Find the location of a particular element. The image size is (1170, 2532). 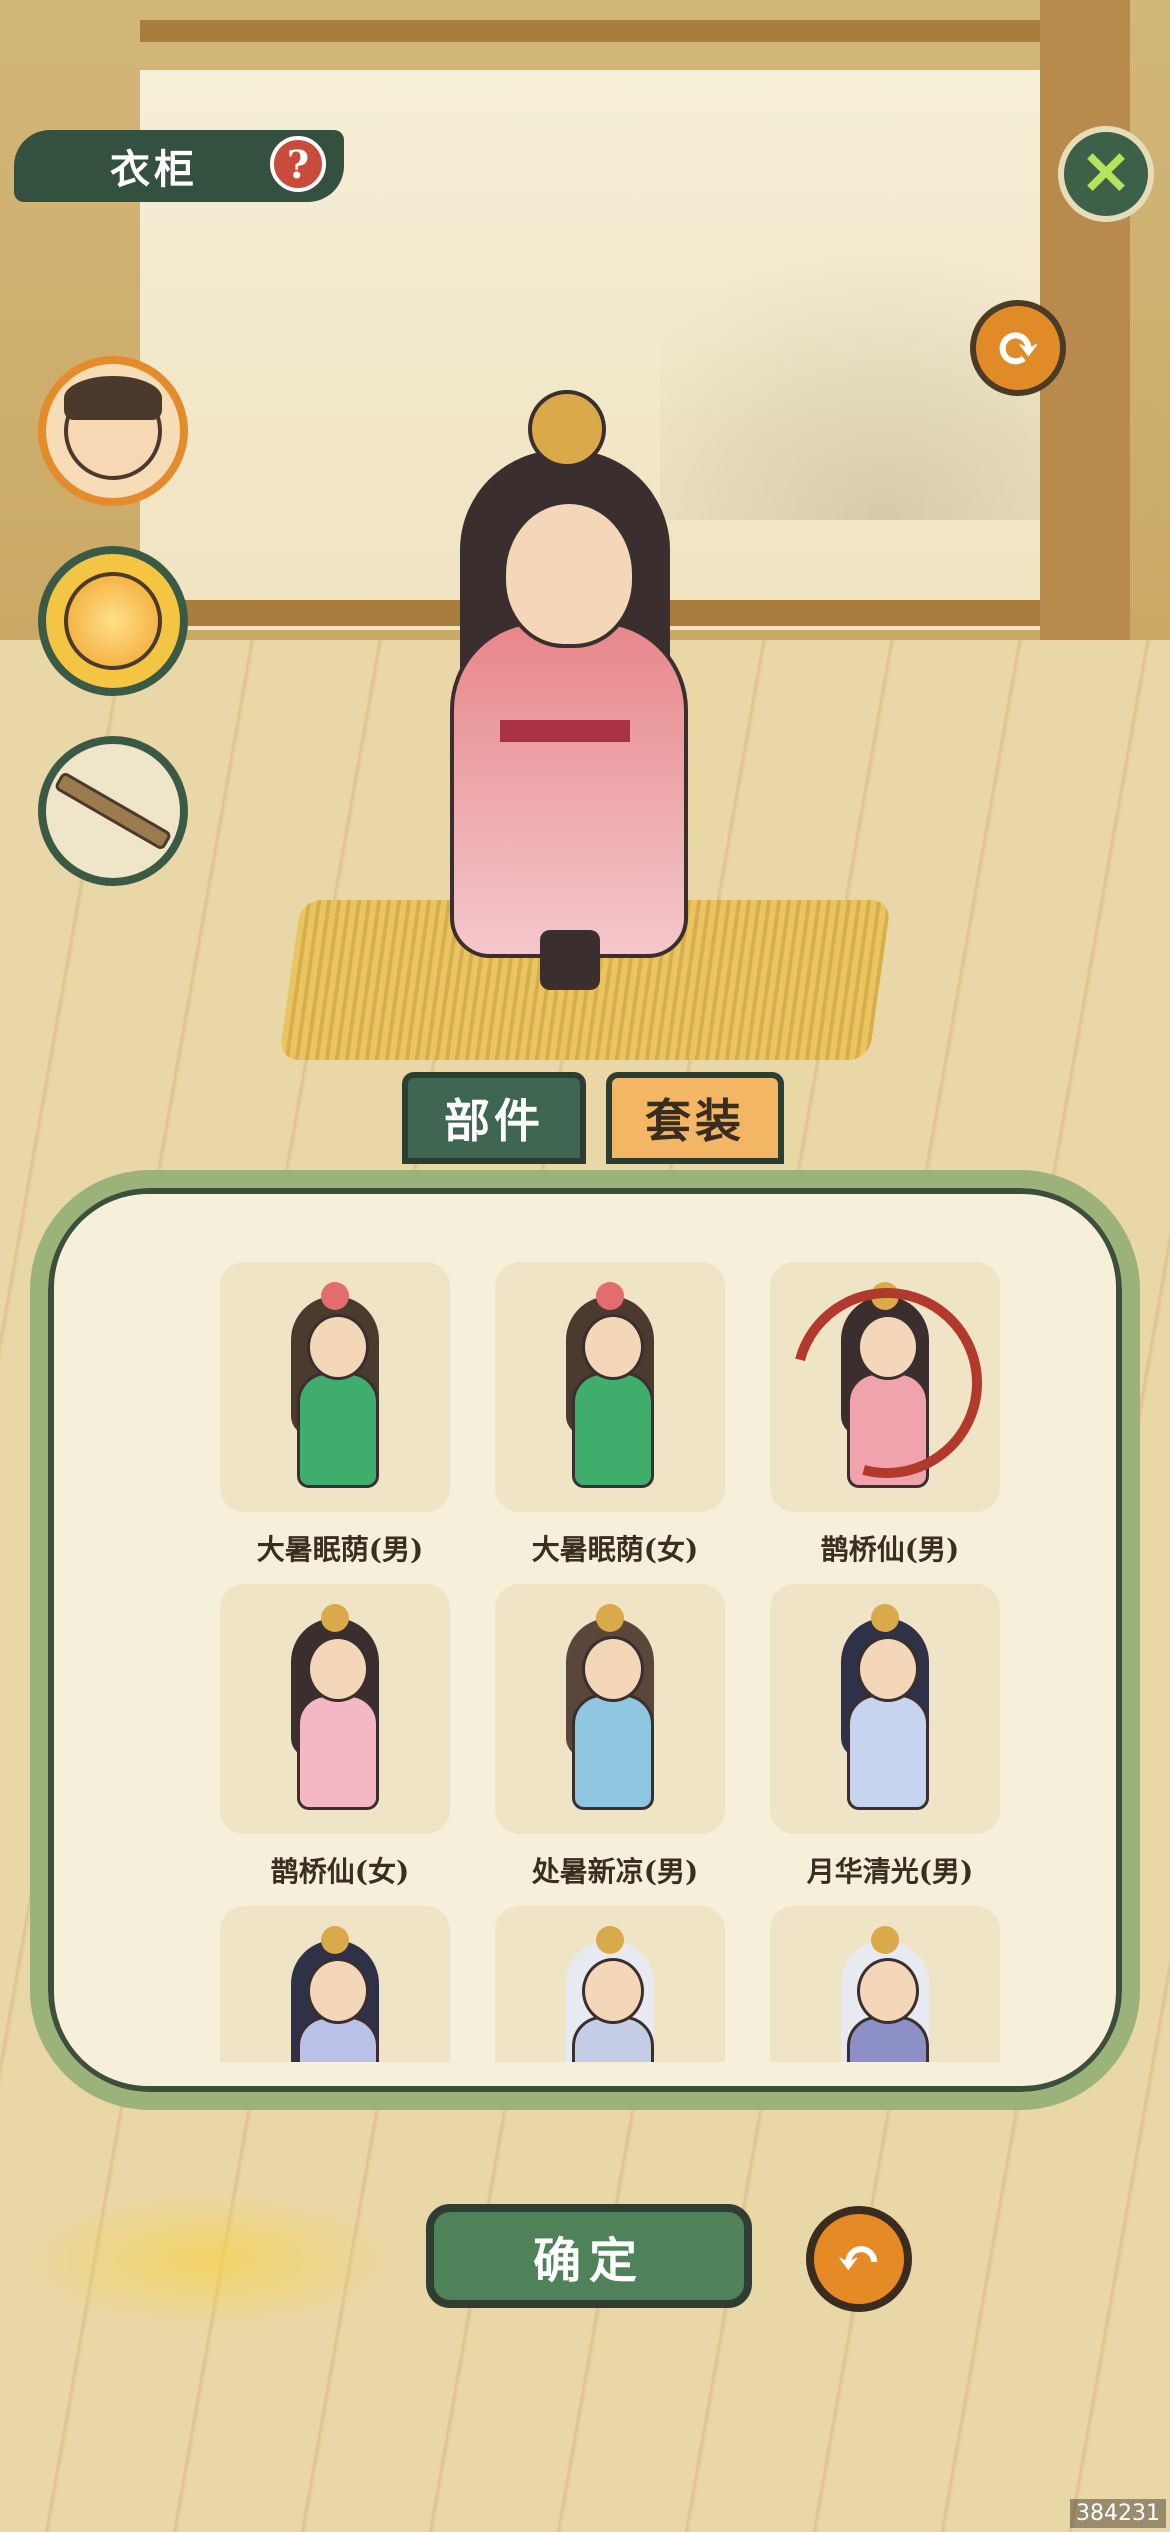

character-face is located at coordinates (569, 574).